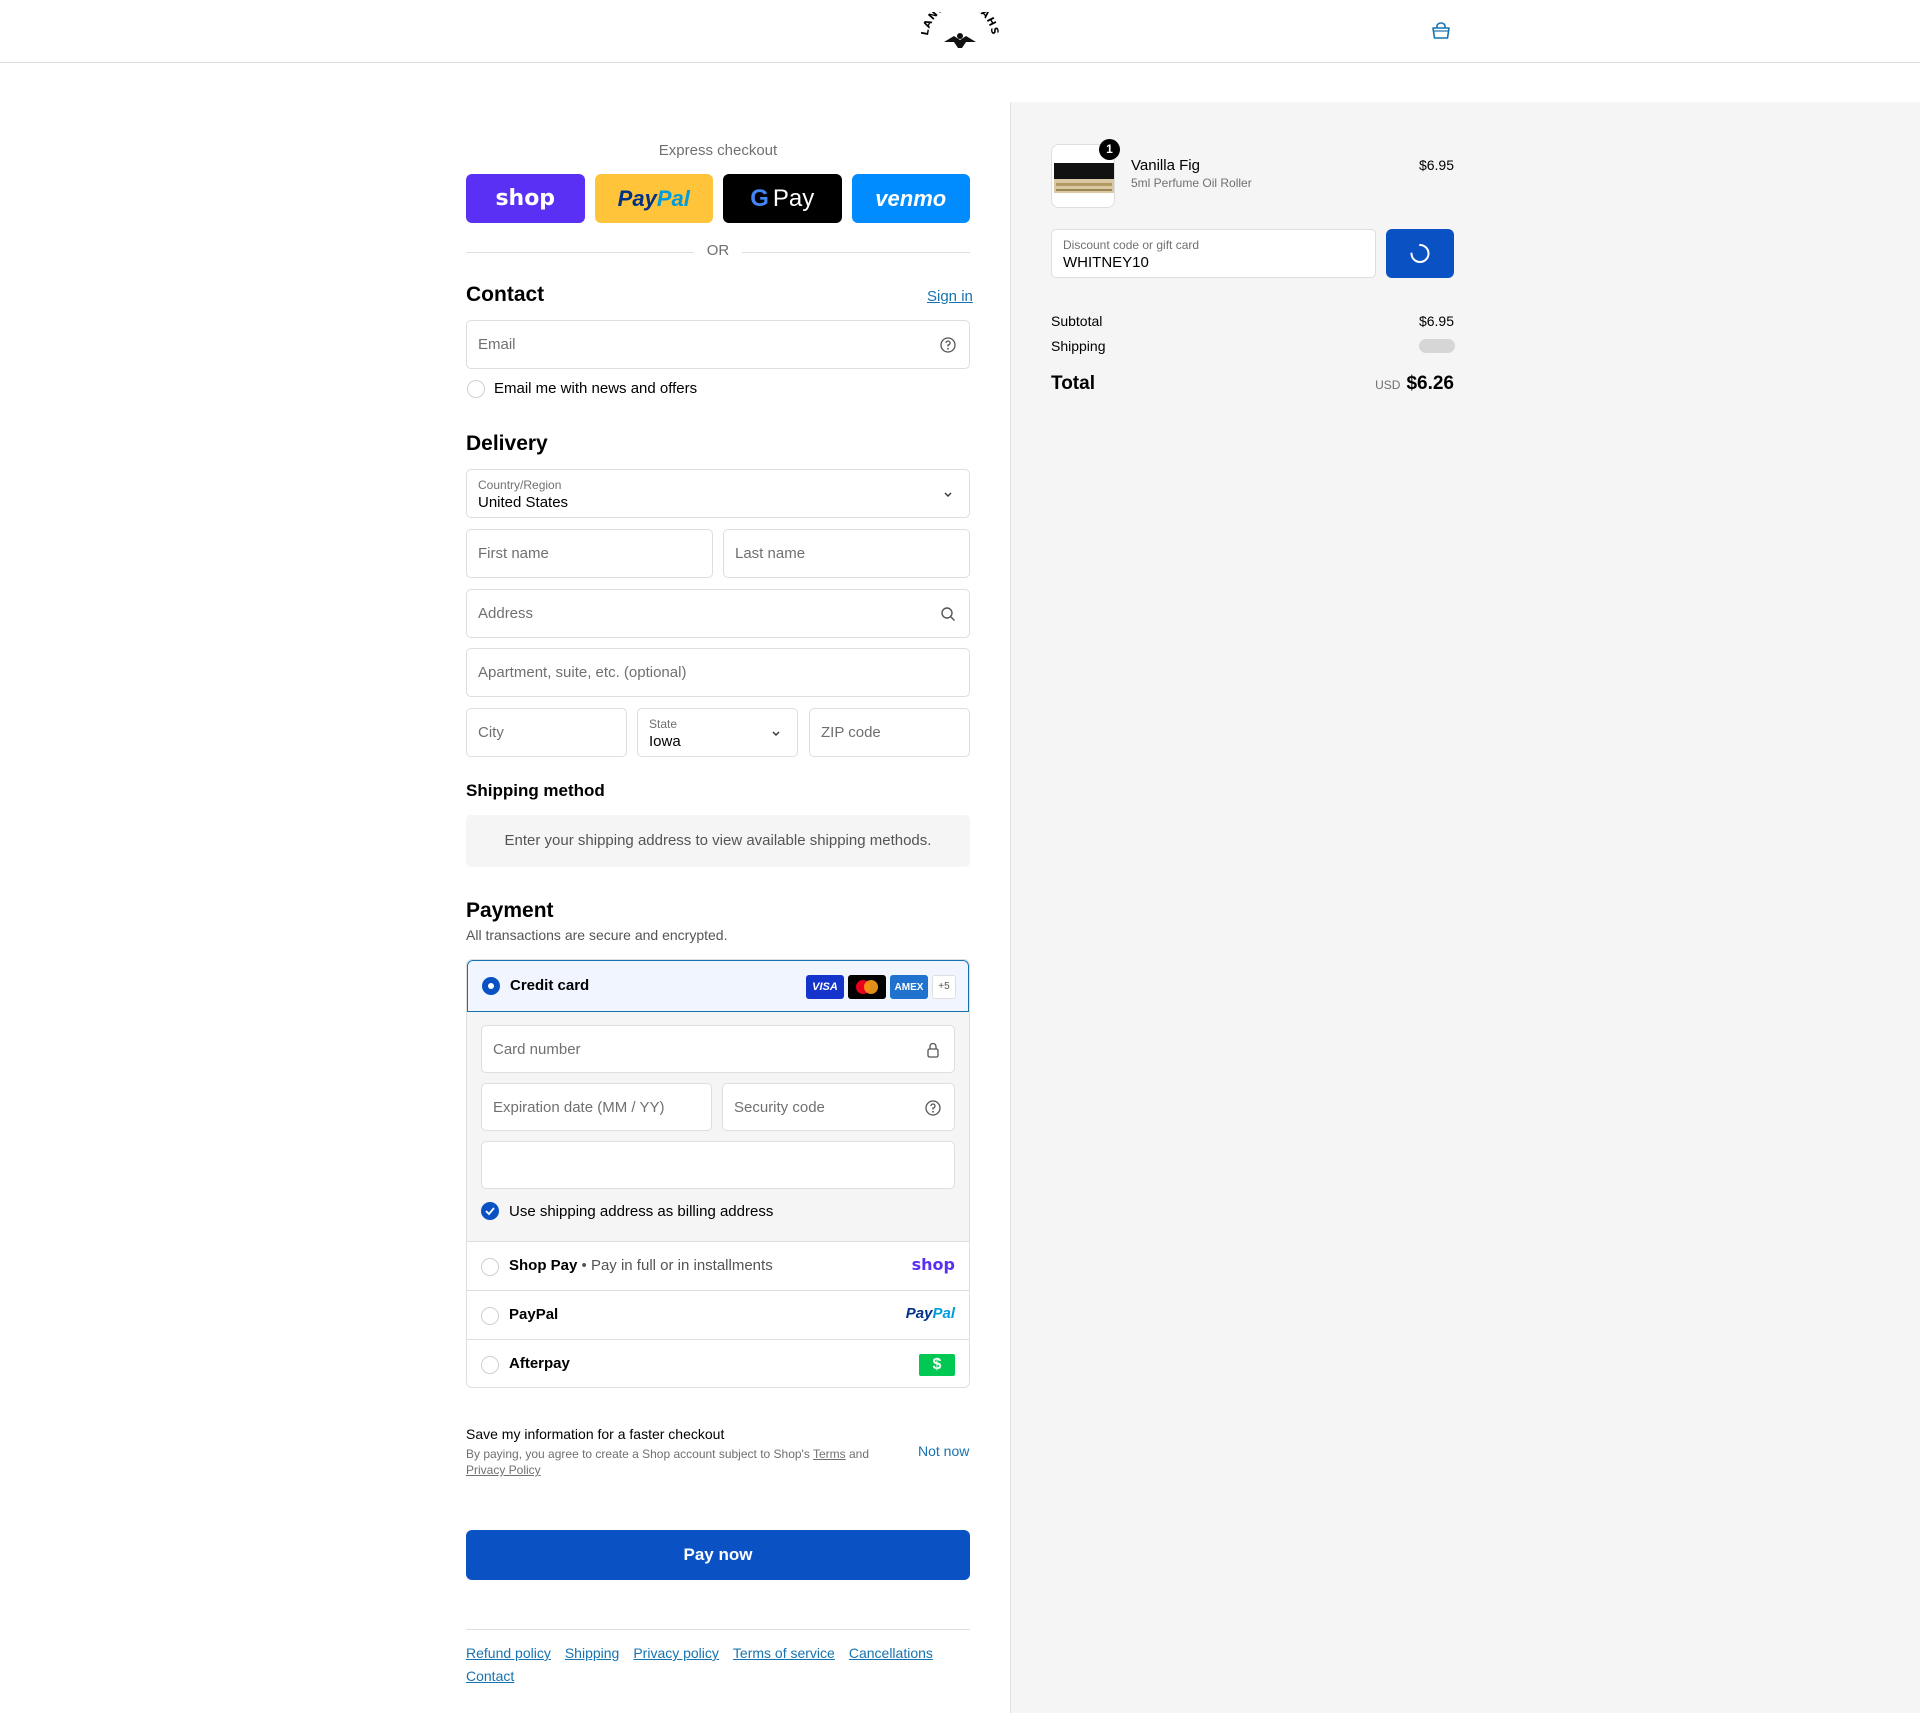  I want to click on lock-icon, so click(933, 1050).